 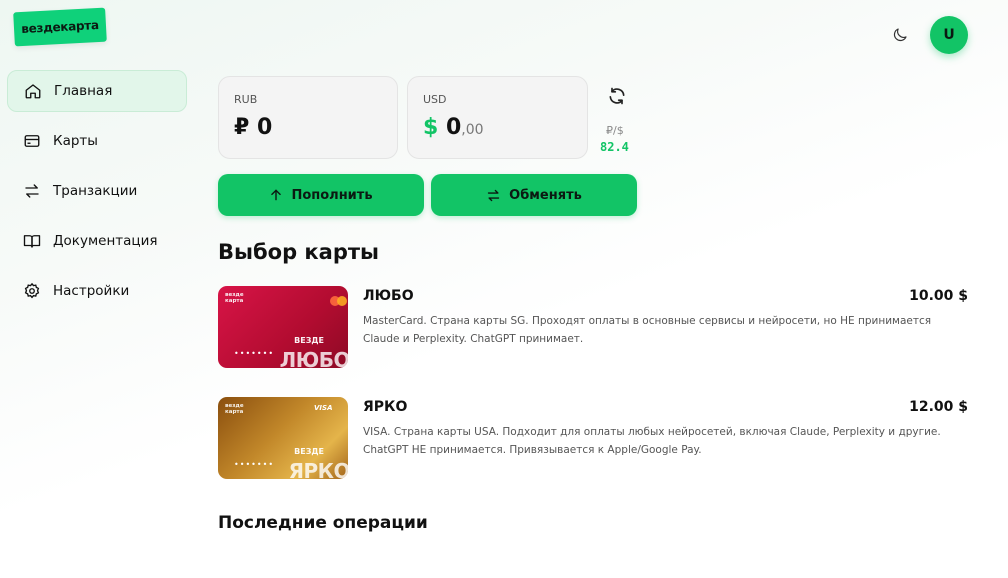 What do you see at coordinates (929, 35) in the screenshot?
I see `header-controls: U` at bounding box center [929, 35].